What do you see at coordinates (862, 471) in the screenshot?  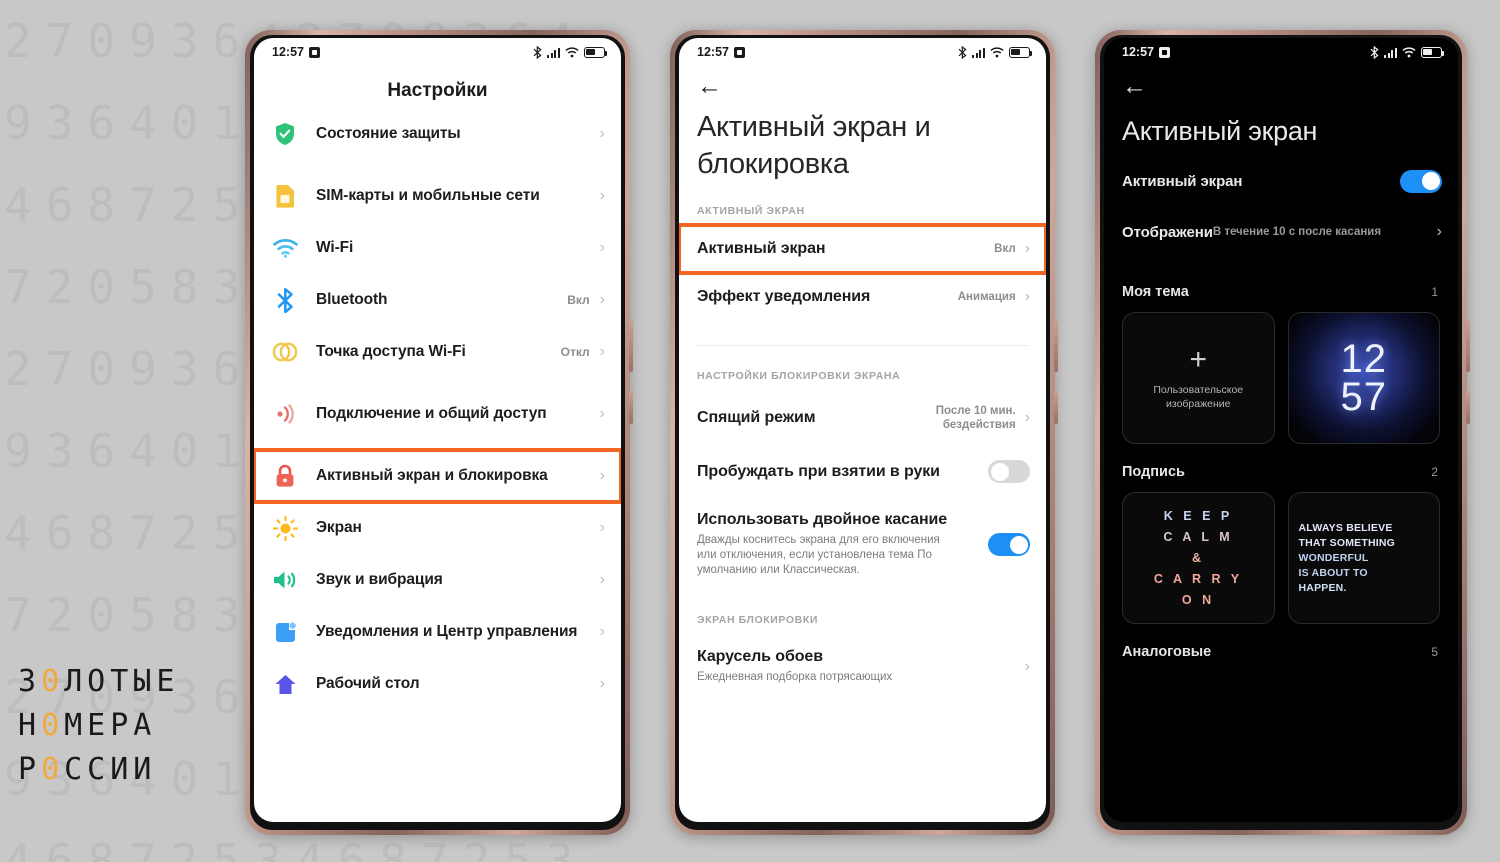 I see `lock-setting-row-2: Пробуждать при взятии в руки` at bounding box center [862, 471].